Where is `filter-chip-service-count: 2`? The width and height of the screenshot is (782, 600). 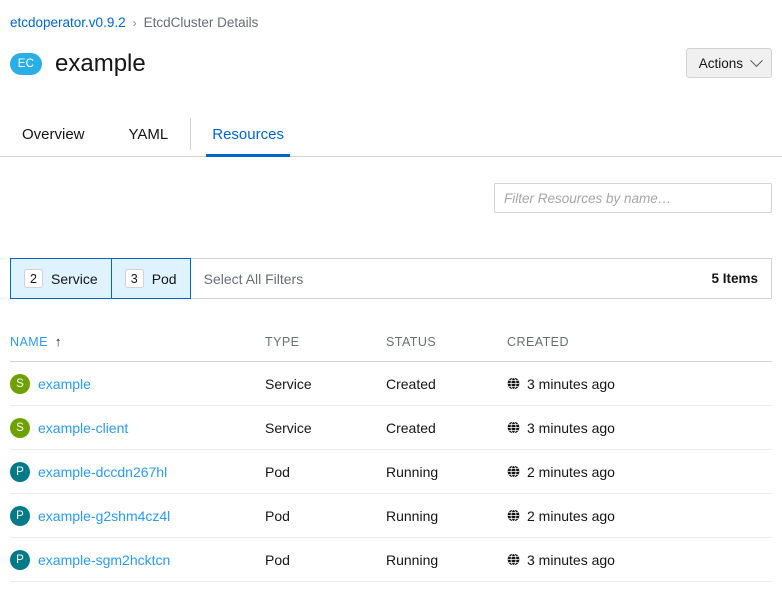 filter-chip-service-count: 2 is located at coordinates (33, 278).